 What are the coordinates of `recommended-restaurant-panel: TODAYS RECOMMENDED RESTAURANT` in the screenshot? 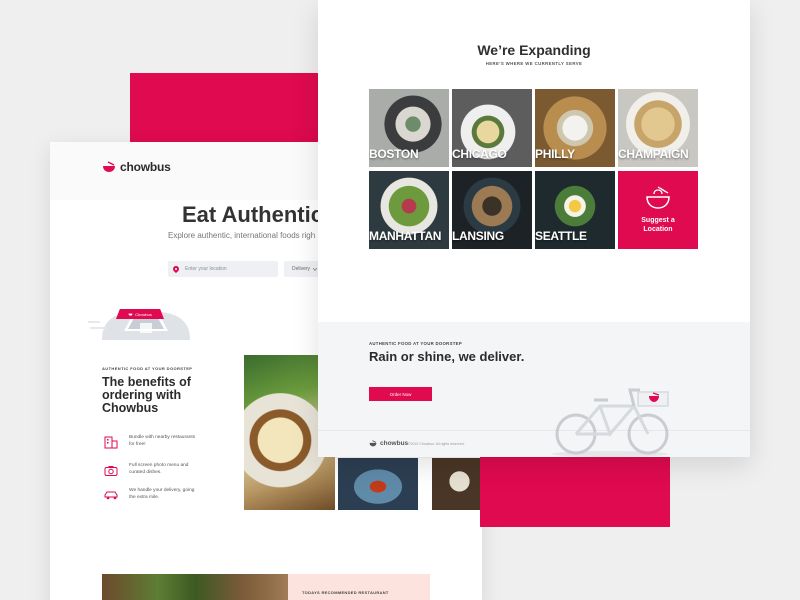 It's located at (359, 587).